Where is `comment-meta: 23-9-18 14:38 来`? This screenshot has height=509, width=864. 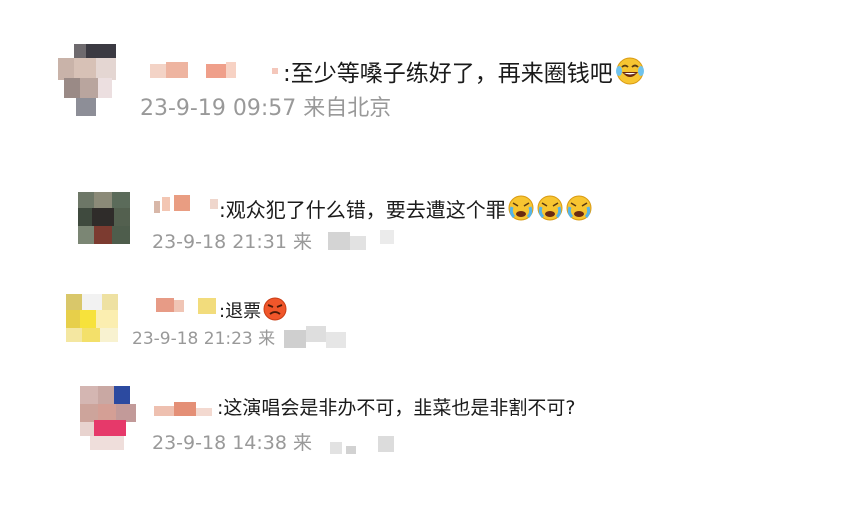
comment-meta: 23-9-18 14:38 来 is located at coordinates (232, 443).